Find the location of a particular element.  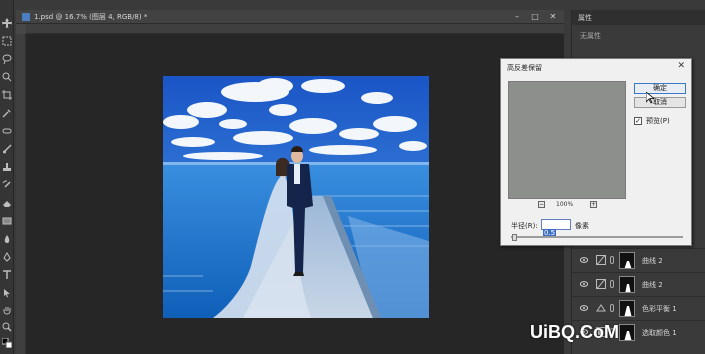

vertical-ruler is located at coordinates (21, 189).